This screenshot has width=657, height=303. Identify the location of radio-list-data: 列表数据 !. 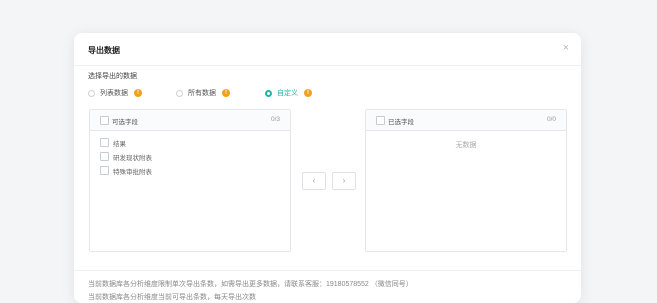
(115, 93).